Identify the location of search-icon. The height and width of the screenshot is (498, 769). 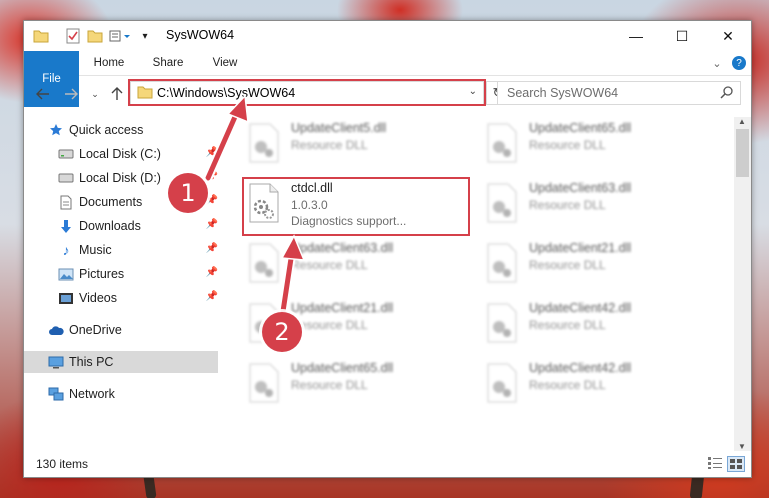
(726, 92).